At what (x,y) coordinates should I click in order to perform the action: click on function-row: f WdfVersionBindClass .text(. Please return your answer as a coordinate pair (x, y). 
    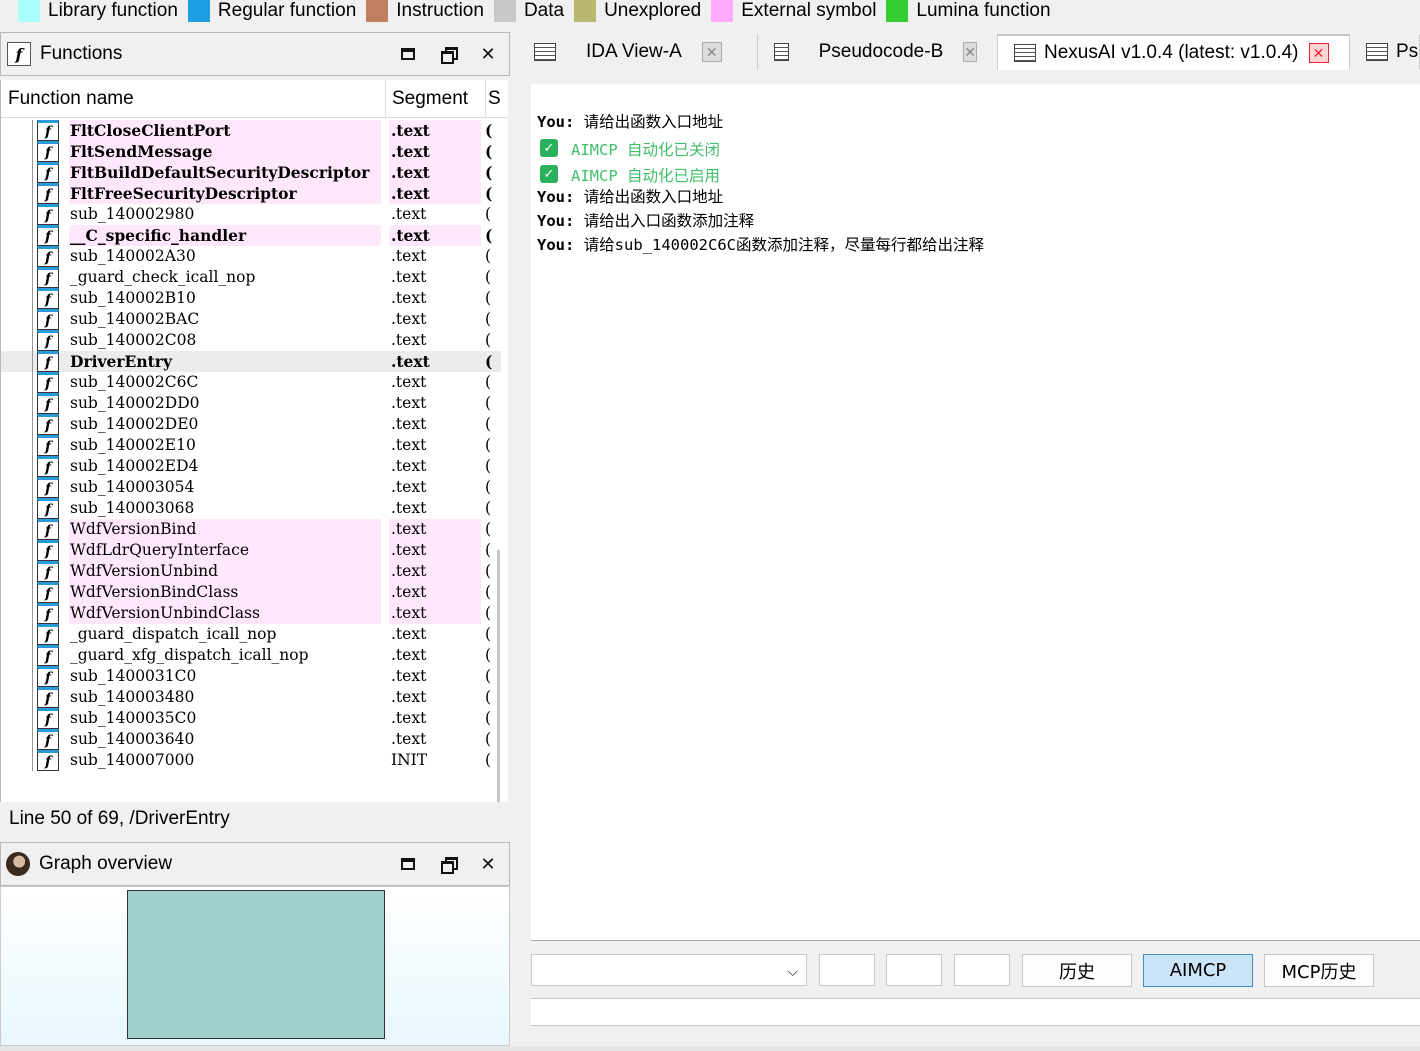
    Looking at the image, I should click on (251, 592).